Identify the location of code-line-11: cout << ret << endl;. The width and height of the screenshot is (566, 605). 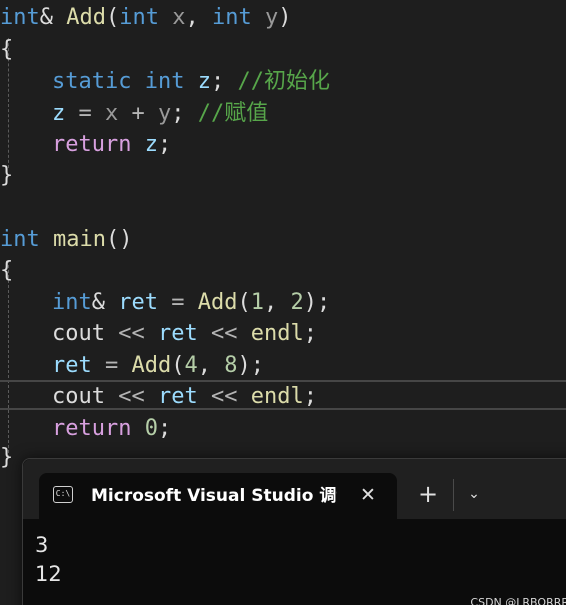
(158, 334).